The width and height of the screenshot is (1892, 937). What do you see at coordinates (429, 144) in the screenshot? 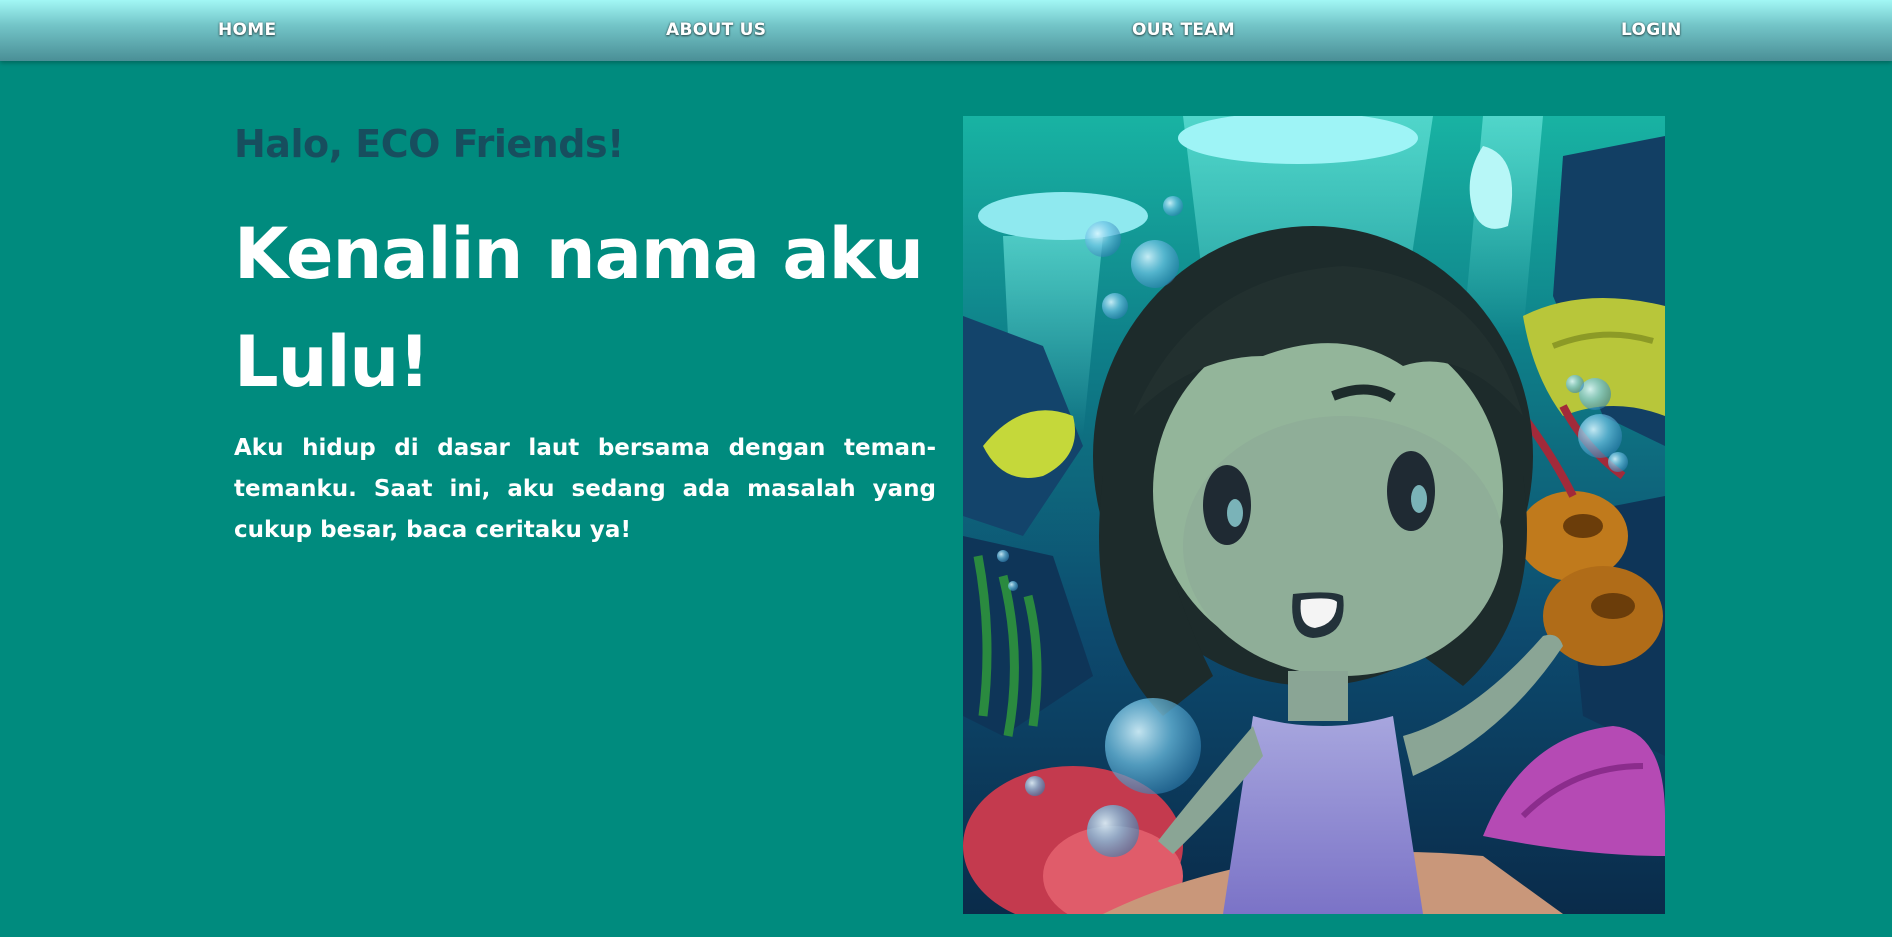
I see `greeting-heading: Halo, ECO Friends!` at bounding box center [429, 144].